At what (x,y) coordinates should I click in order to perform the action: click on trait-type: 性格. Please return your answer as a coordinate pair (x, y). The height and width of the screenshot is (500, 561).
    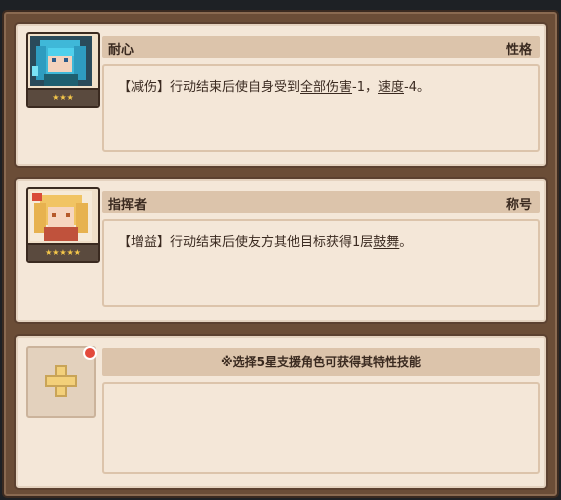
    Looking at the image, I should click on (518, 50).